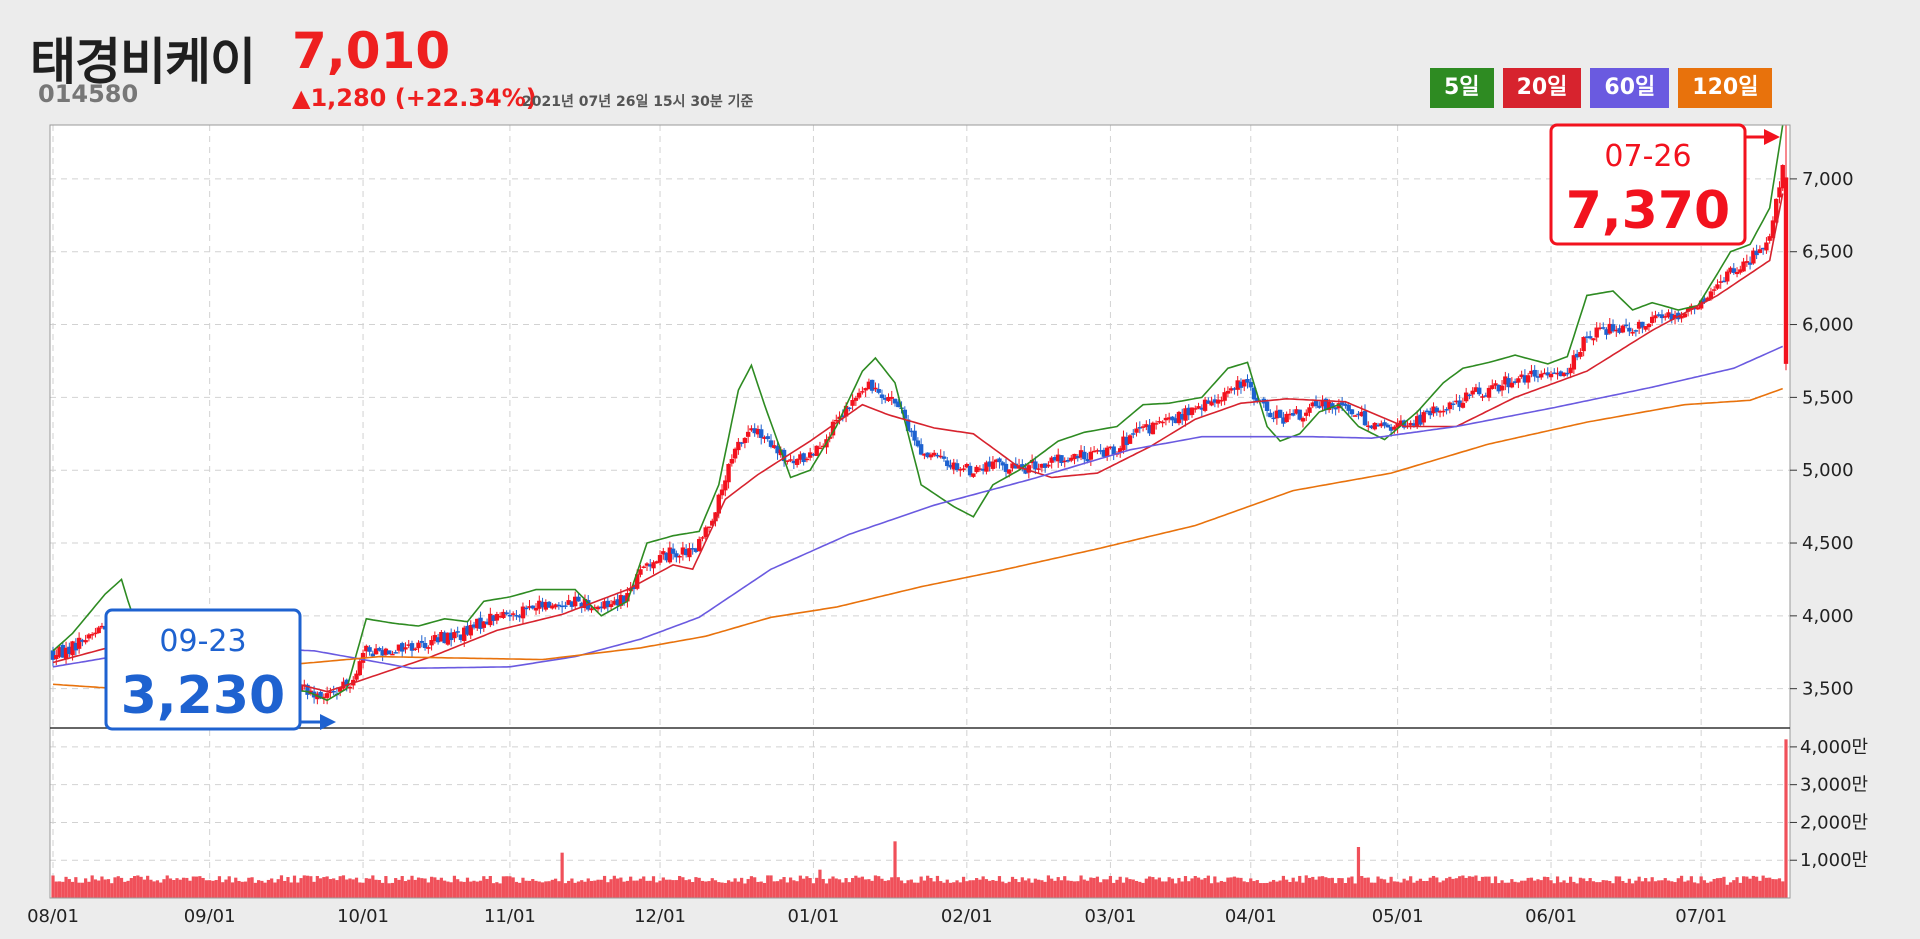 Image resolution: width=1920 pixels, height=939 pixels. Describe the element at coordinates (202, 641) in the screenshot. I see `low-callout-date: 09-23` at that location.